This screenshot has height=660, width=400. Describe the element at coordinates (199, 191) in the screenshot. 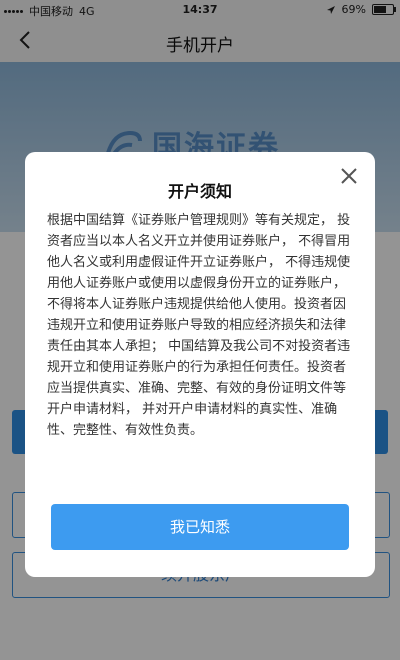

I see `dialog-title: 开户须知` at that location.